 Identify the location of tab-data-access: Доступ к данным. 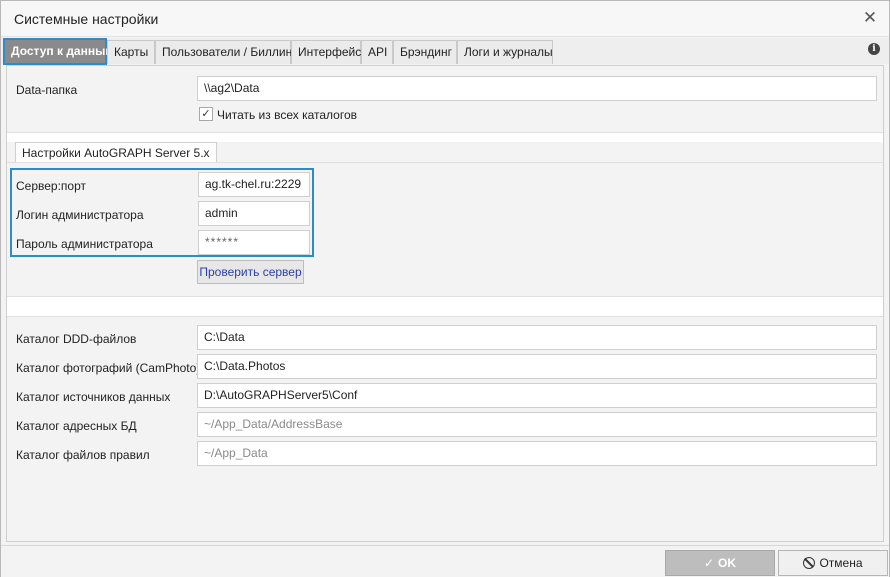
(58, 51).